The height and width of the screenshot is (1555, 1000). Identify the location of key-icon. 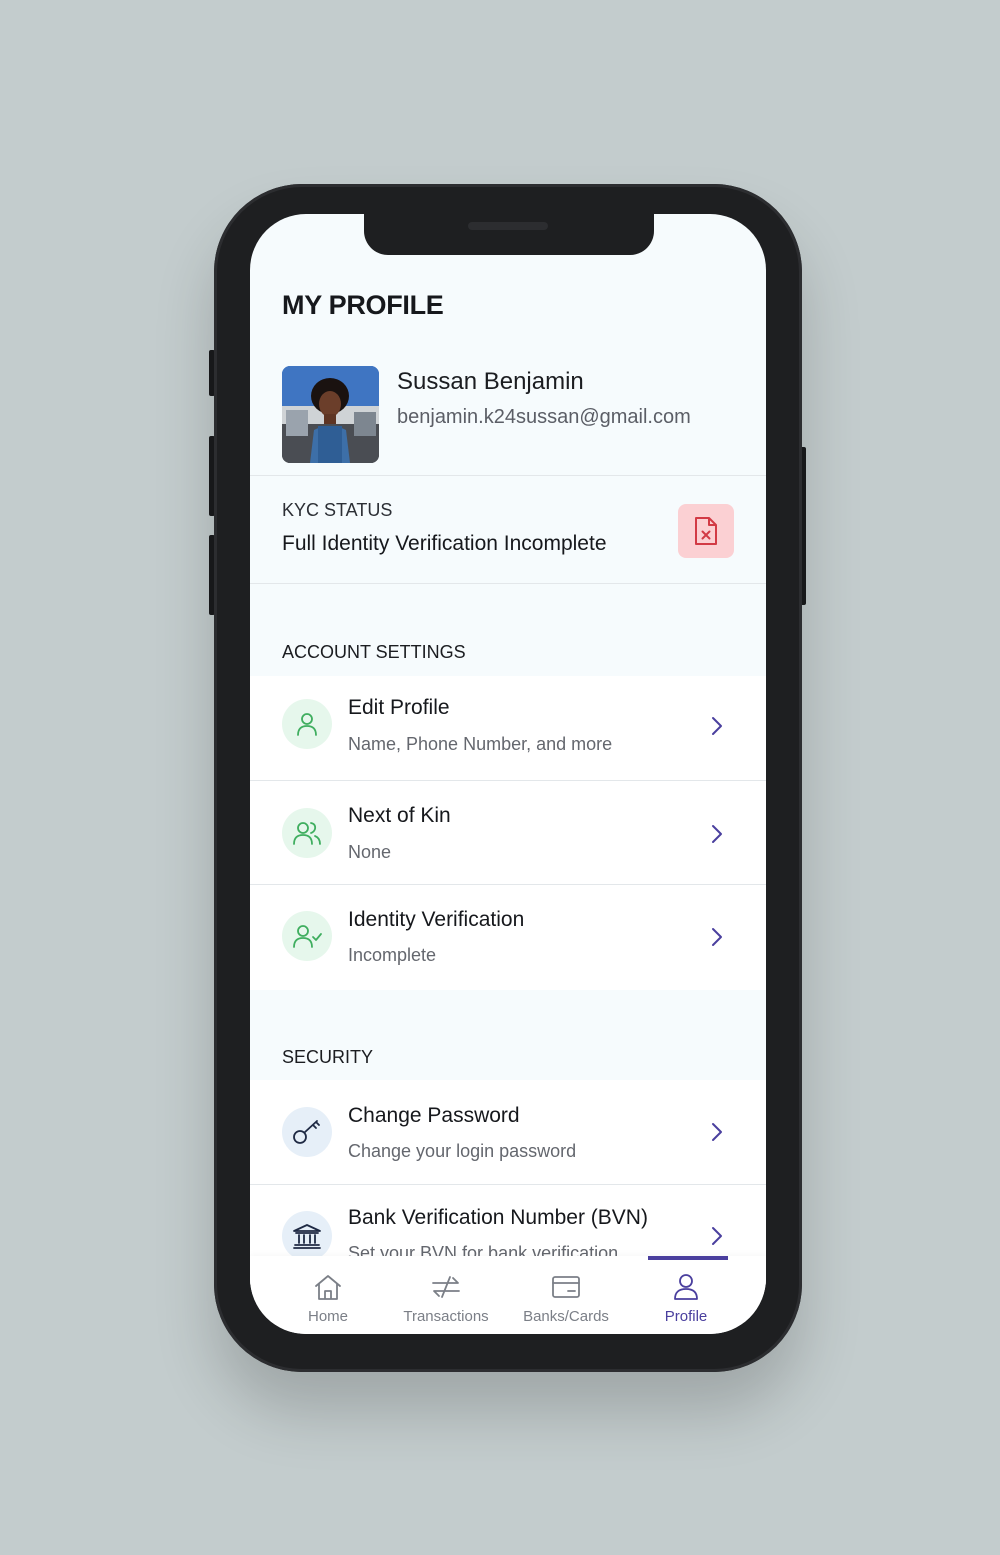
(307, 1132).